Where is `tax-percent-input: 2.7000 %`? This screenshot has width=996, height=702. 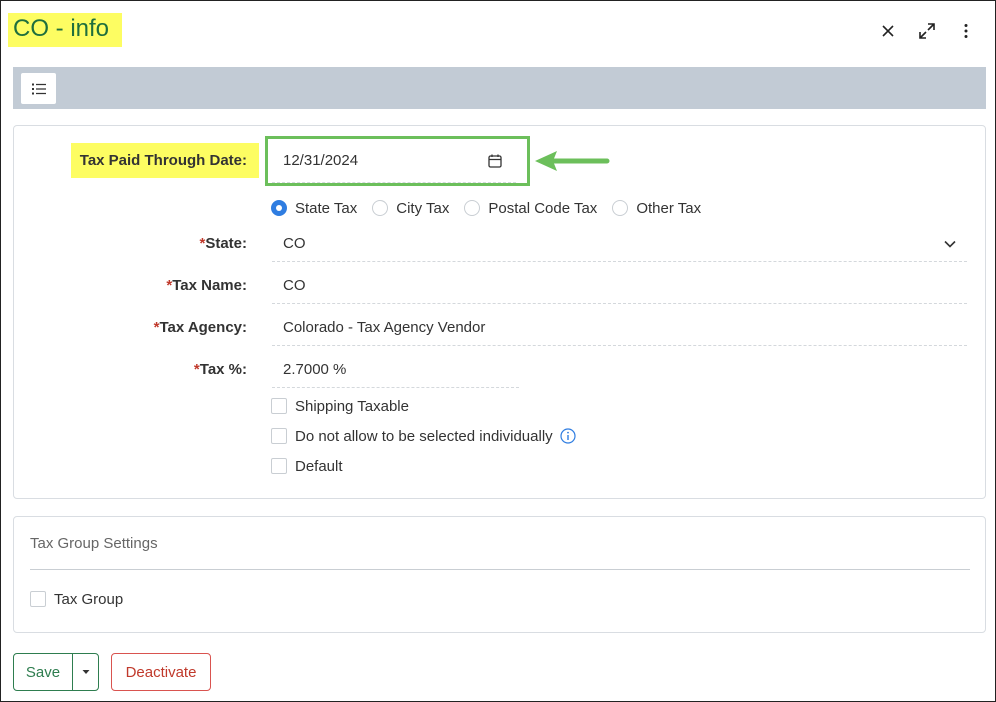 tax-percent-input: 2.7000 % is located at coordinates (395, 374).